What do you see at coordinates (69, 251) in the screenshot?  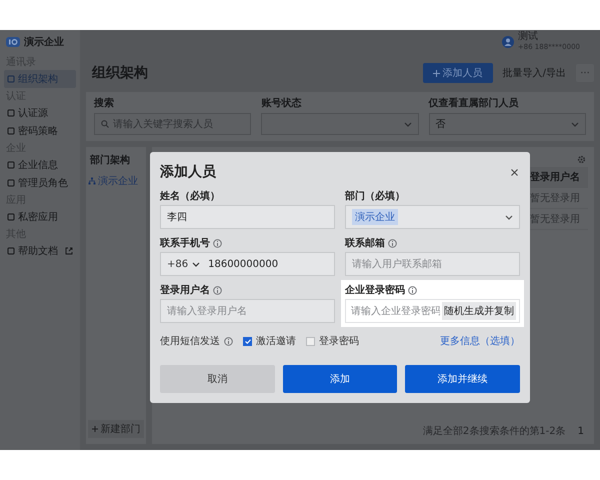 I see `external-link-icon` at bounding box center [69, 251].